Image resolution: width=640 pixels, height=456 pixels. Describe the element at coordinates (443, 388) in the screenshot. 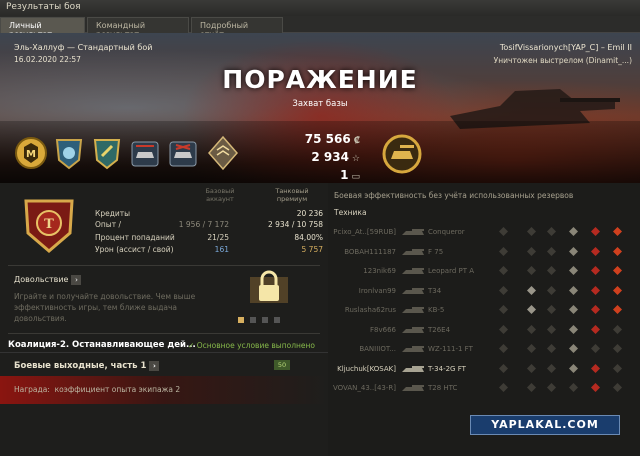

I see `enemy-tank-name: T28 HTC` at that location.